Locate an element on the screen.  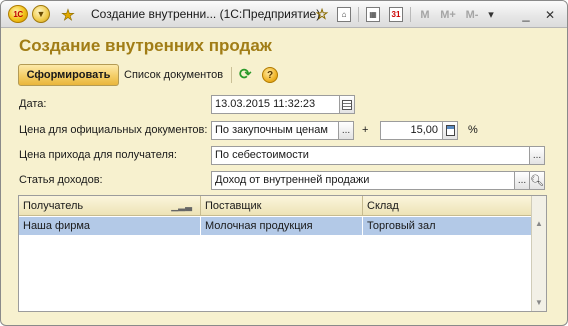
main-menu-button: ▼ is located at coordinates (41, 14).